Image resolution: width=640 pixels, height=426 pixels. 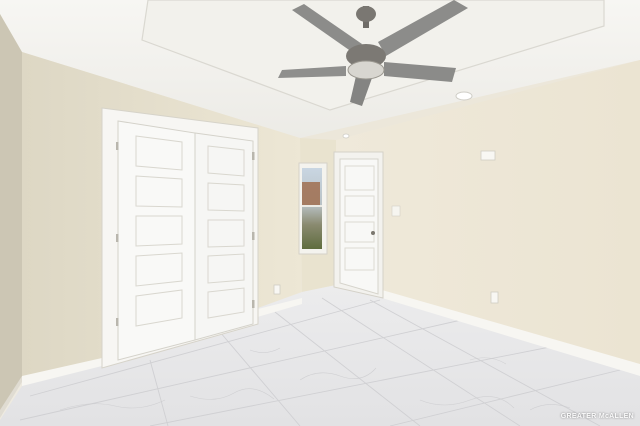 I want to click on wall-outlet-right, so click(x=494, y=297).